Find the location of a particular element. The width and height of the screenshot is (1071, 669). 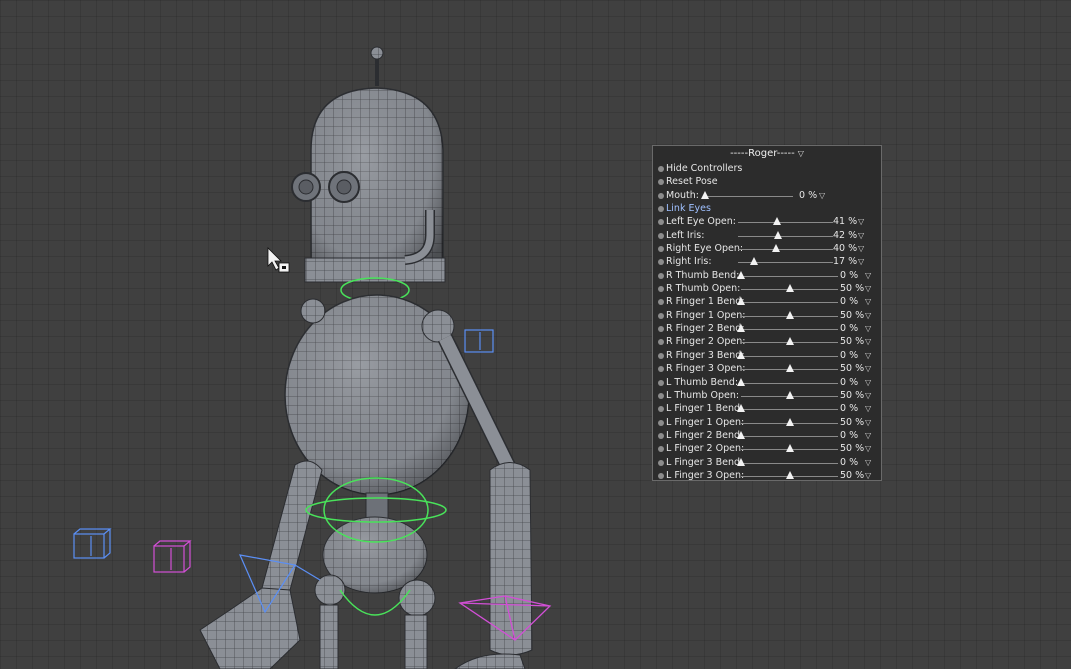

cube-controller-blue is located at coordinates (92, 543).